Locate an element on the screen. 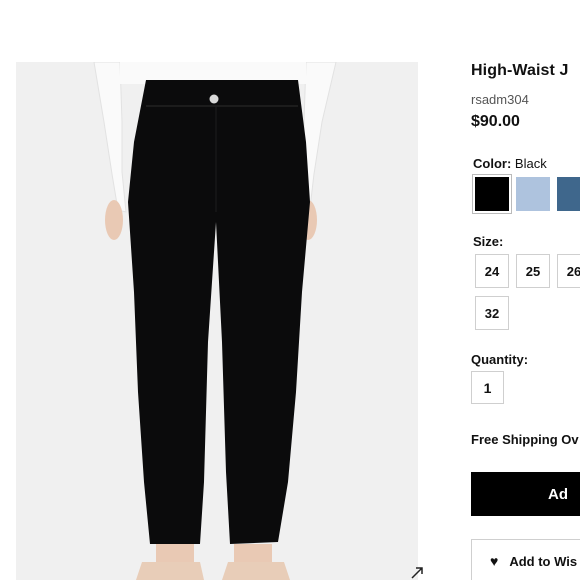 The image size is (580, 585). size-label: Size: is located at coordinates (488, 241).